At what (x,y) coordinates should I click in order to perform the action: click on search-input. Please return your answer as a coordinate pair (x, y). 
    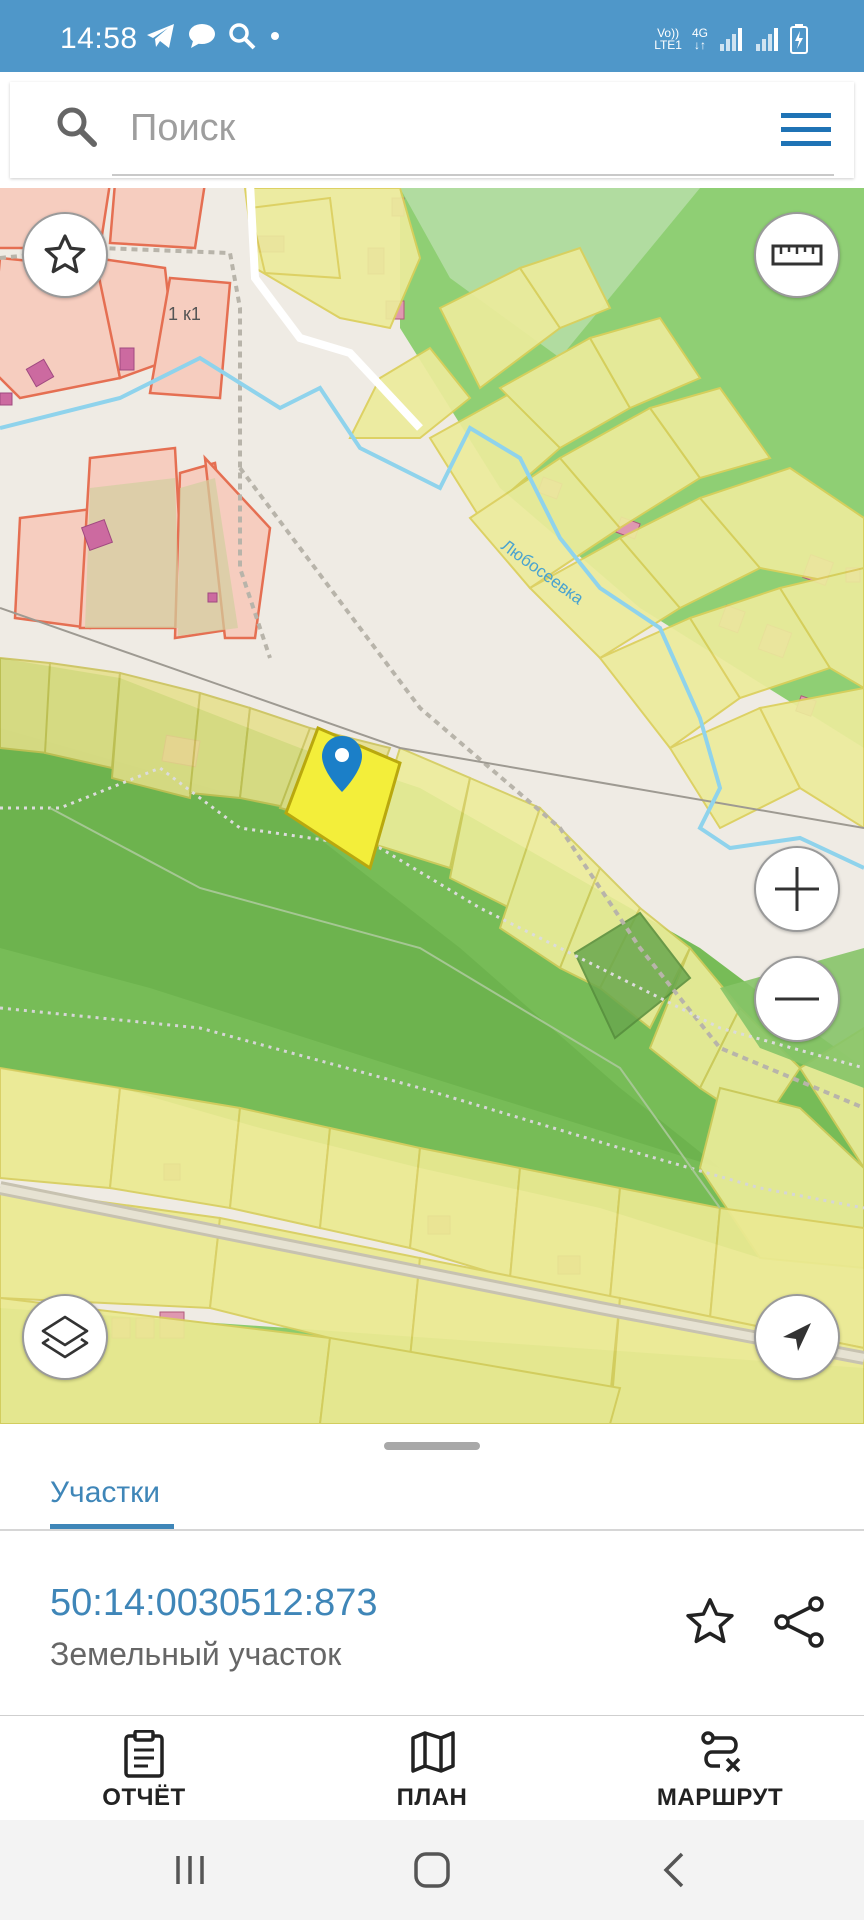
    Looking at the image, I should click on (430, 128).